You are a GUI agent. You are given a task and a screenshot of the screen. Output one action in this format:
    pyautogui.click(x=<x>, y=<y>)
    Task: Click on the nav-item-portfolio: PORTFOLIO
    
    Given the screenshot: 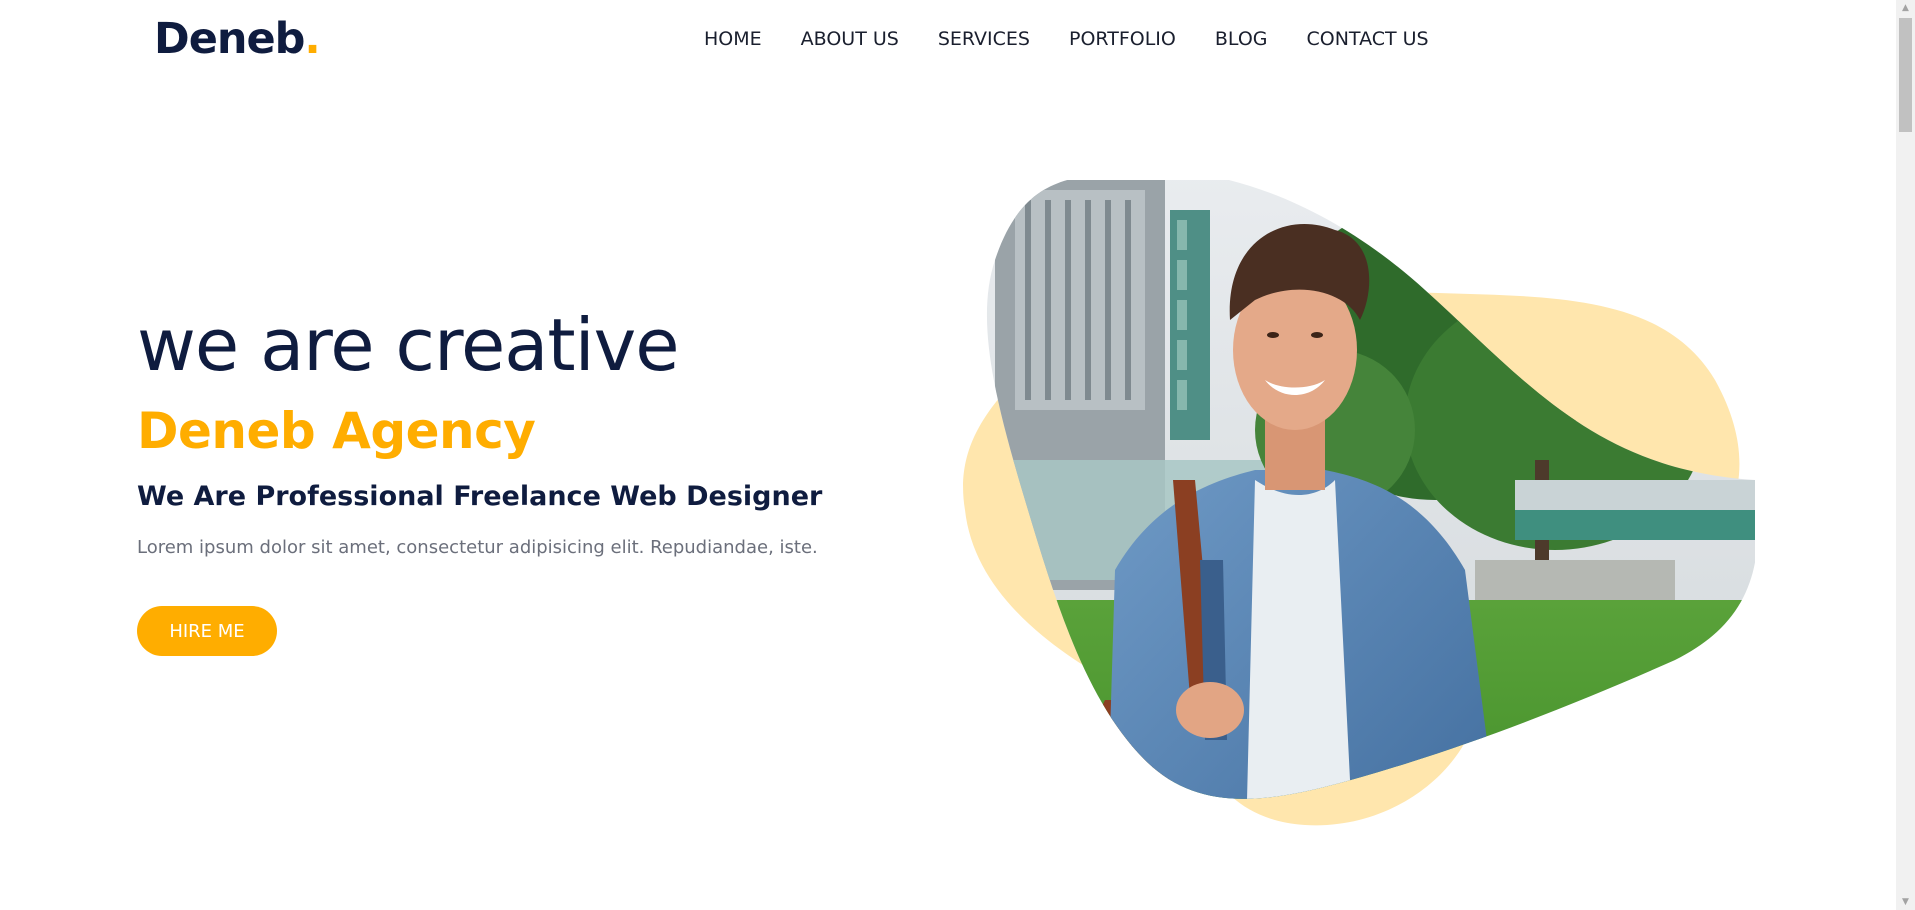 What is the action you would take?
    pyautogui.click(x=1122, y=39)
    